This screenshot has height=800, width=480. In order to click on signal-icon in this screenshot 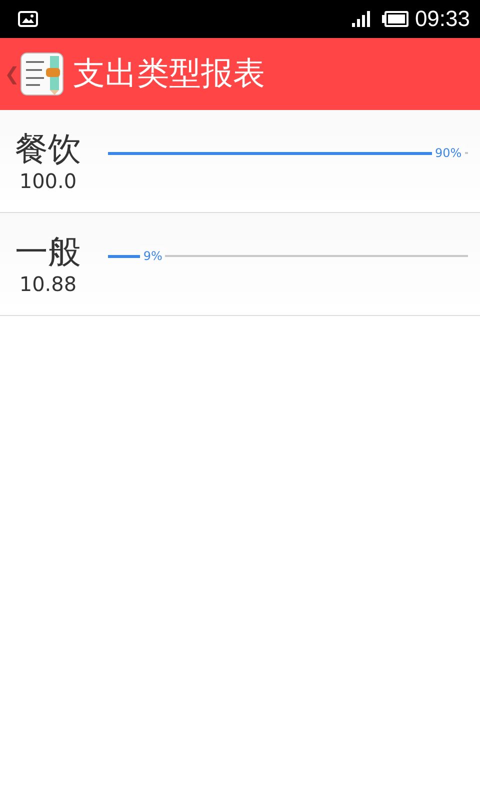, I will do `click(361, 19)`.